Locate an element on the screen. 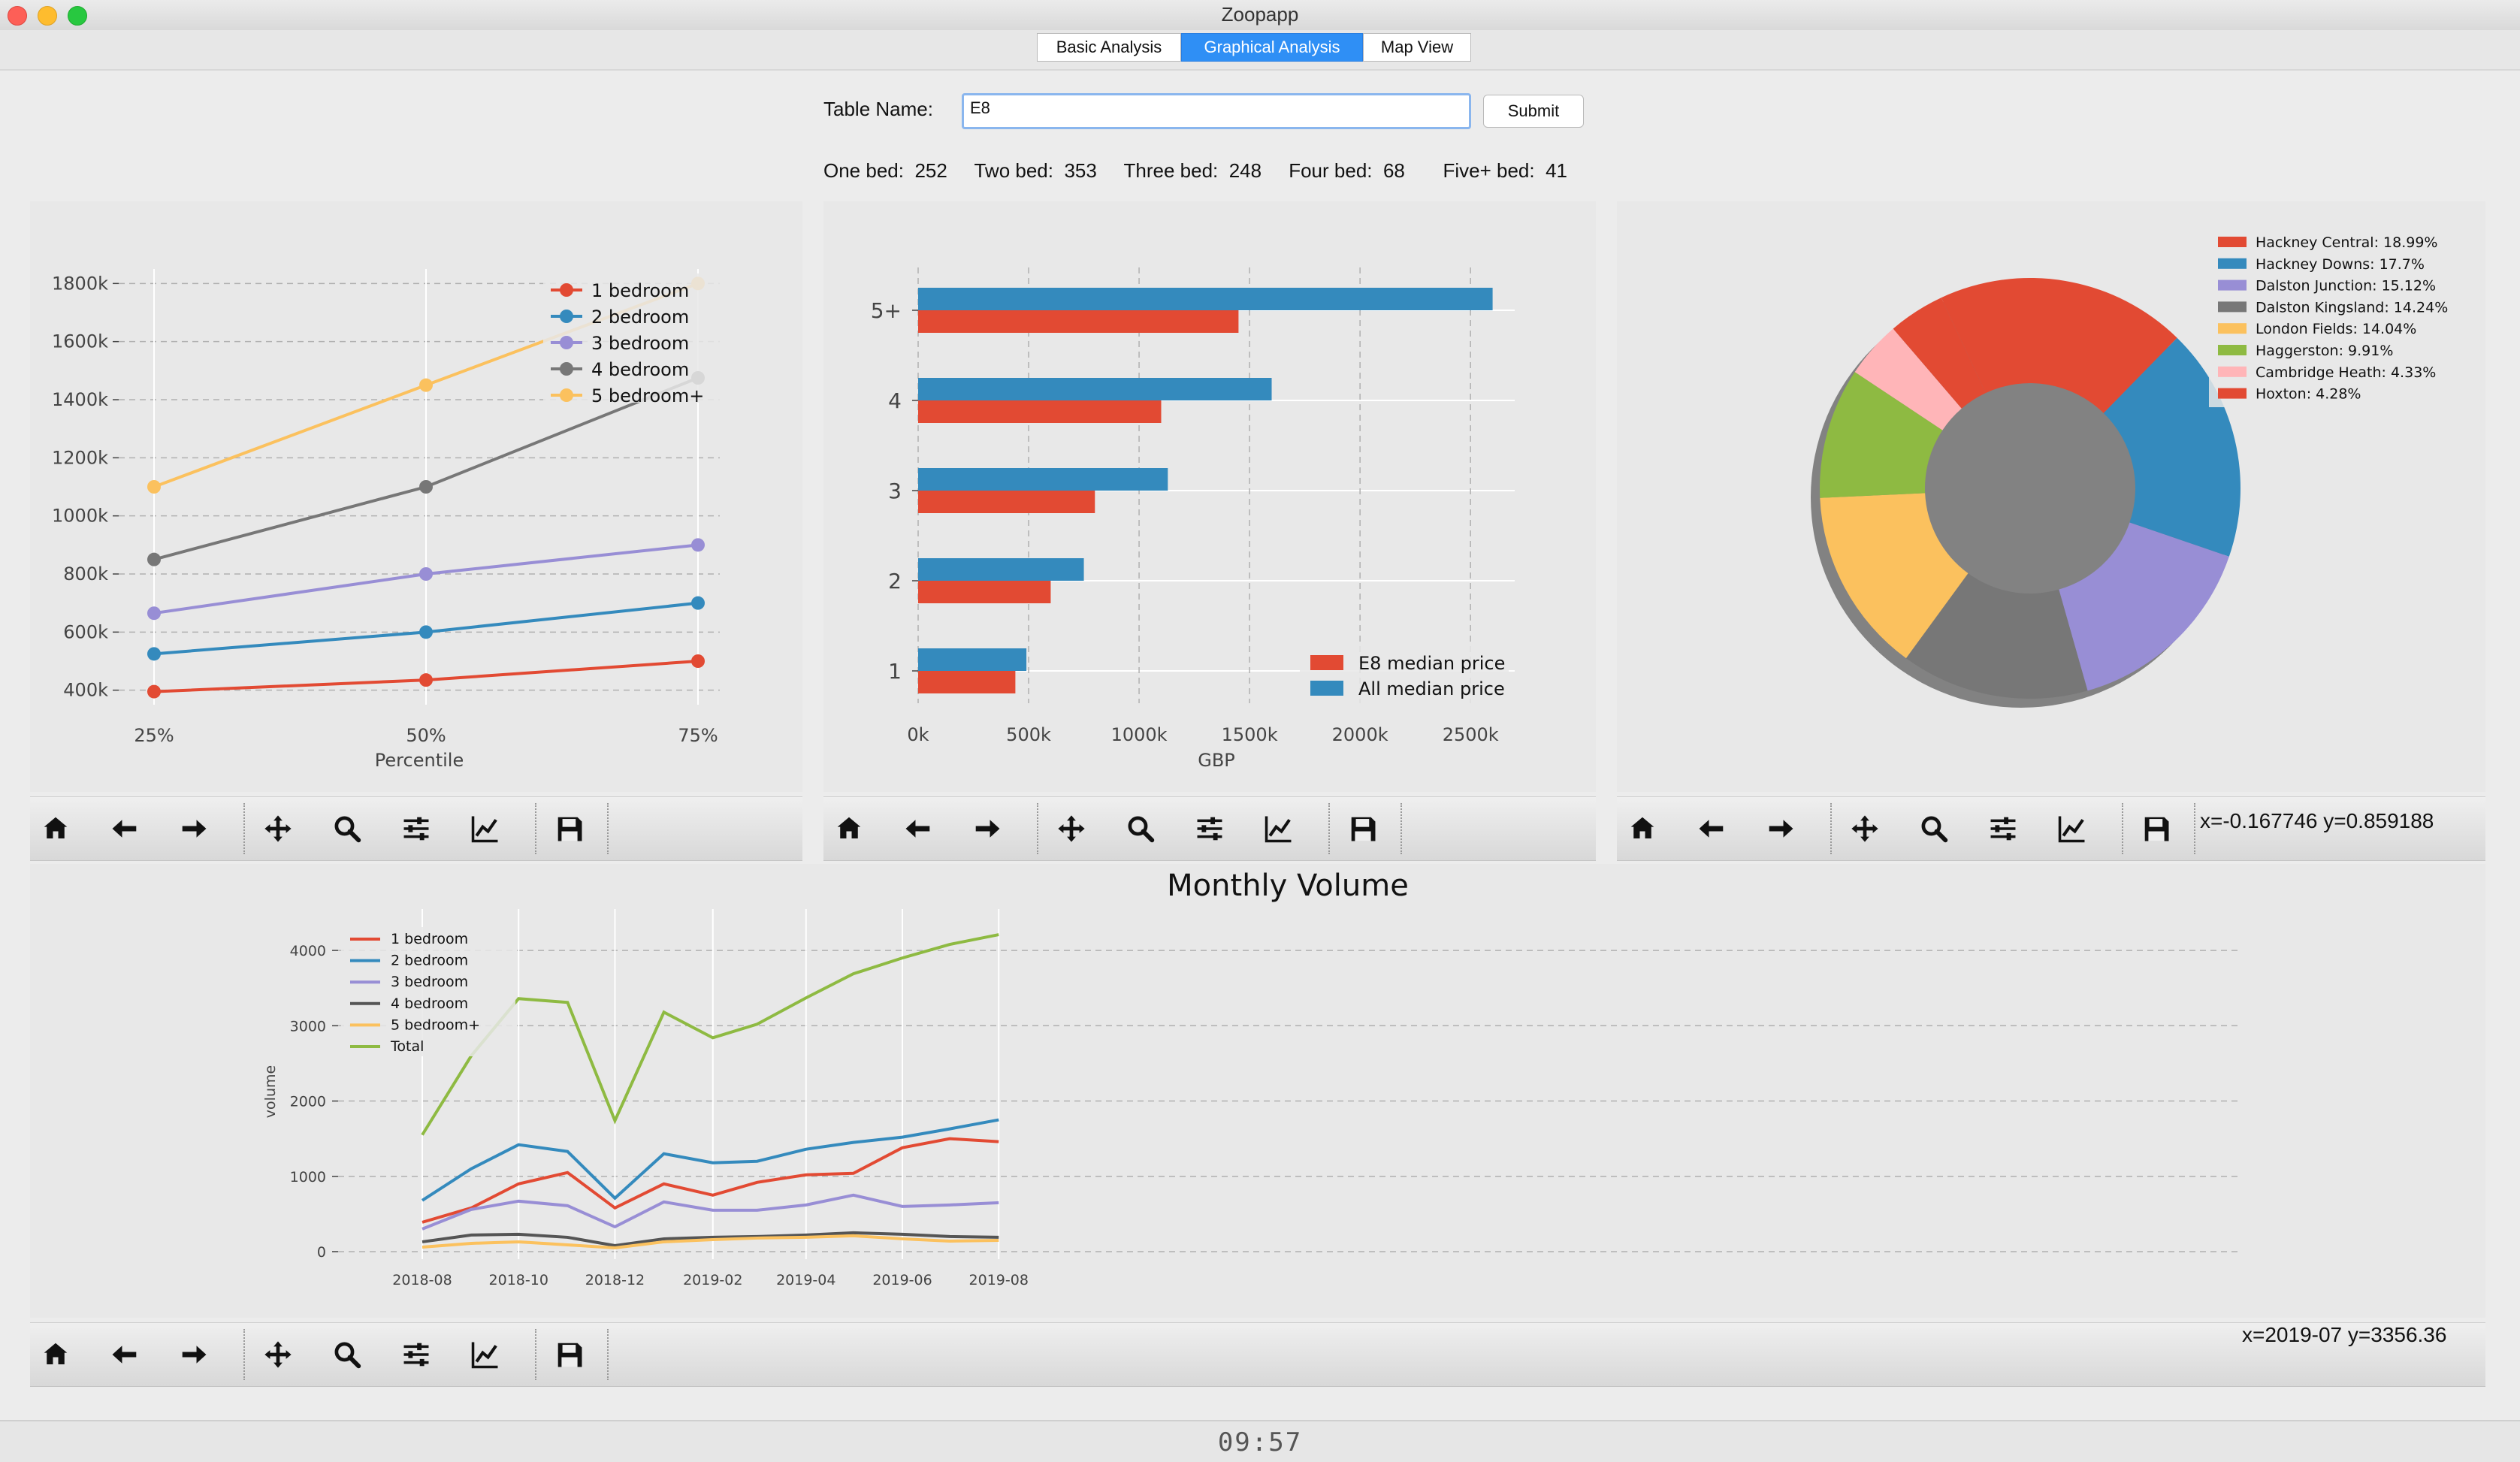  tab-basic-analysis: Basic Analysis is located at coordinates (1109, 47).